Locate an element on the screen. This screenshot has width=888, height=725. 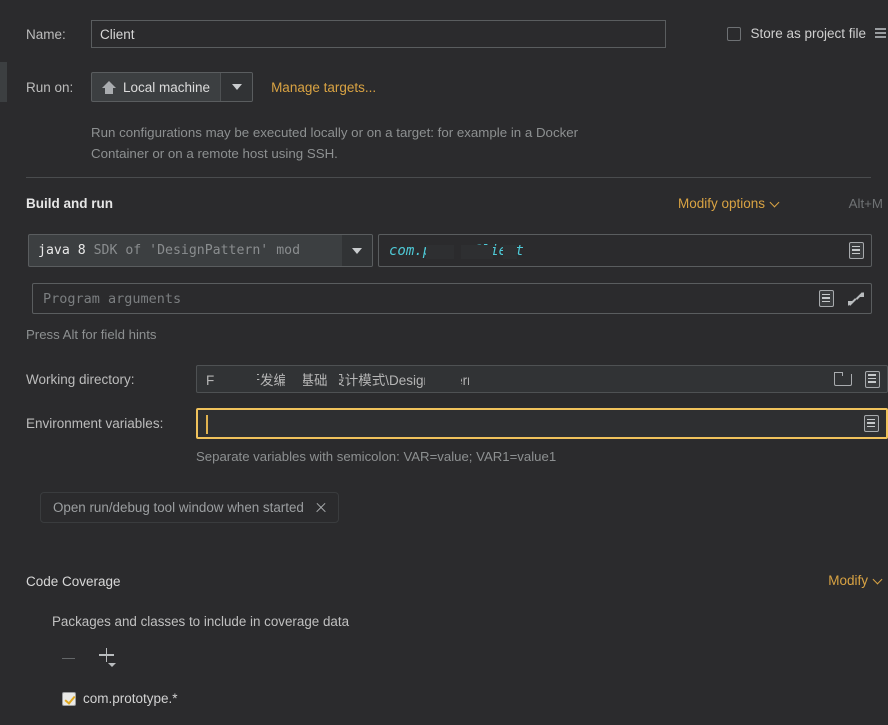
environment-variables-row: Environment variables: is located at coordinates (457, 423).